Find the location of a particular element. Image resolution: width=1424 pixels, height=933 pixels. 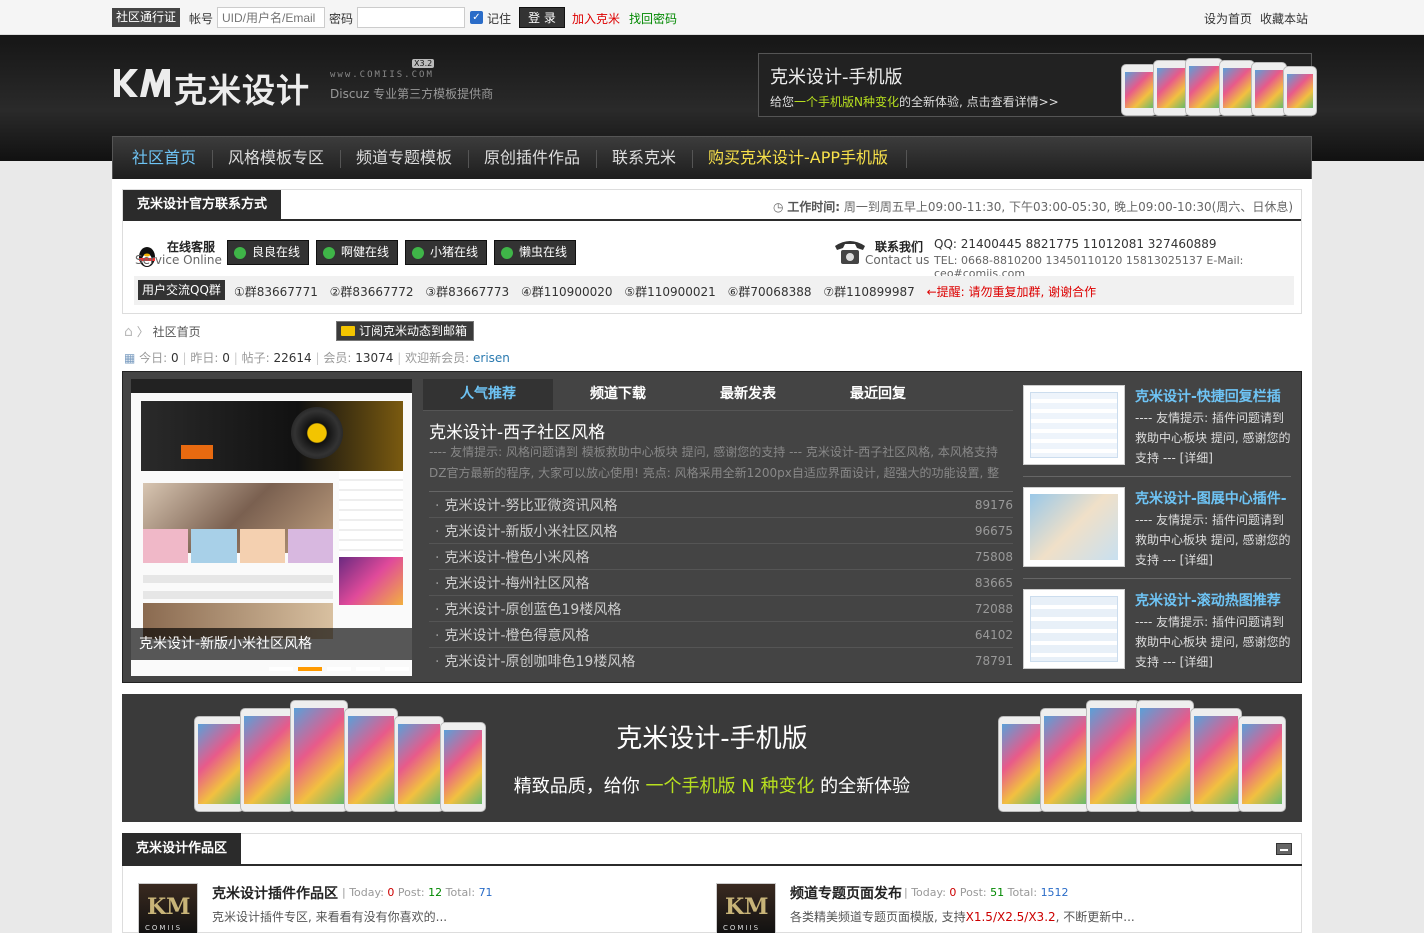

qq-group-item: ③群83667773 is located at coordinates (467, 292).